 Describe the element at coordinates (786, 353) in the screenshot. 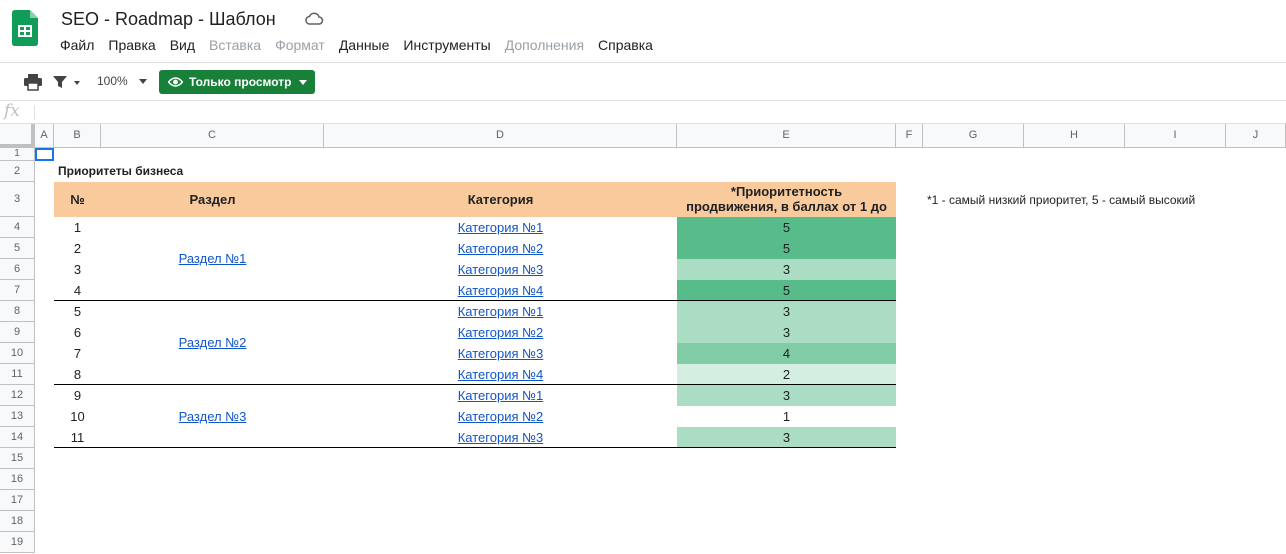

I see `priority-score-cell: 4` at that location.